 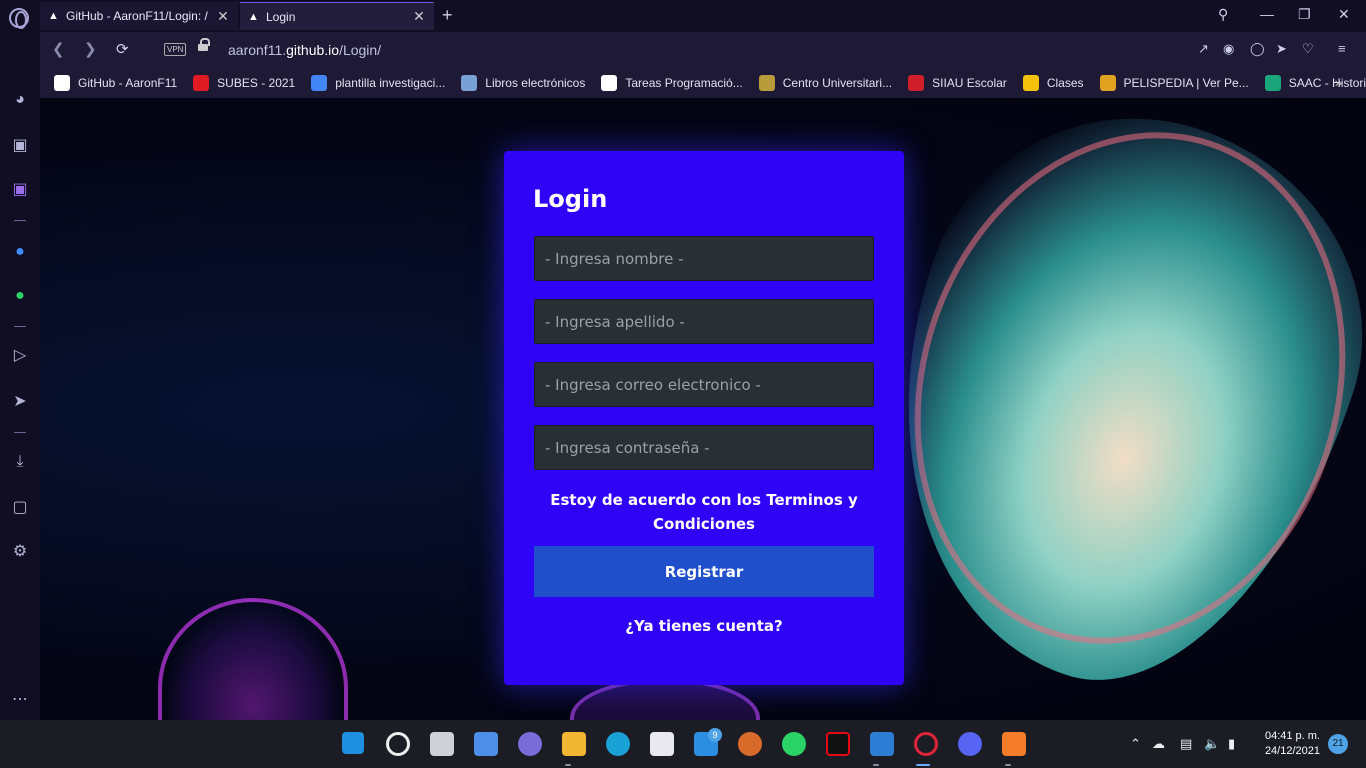 I want to click on flow-send-icon: ➤, so click(x=20, y=402).